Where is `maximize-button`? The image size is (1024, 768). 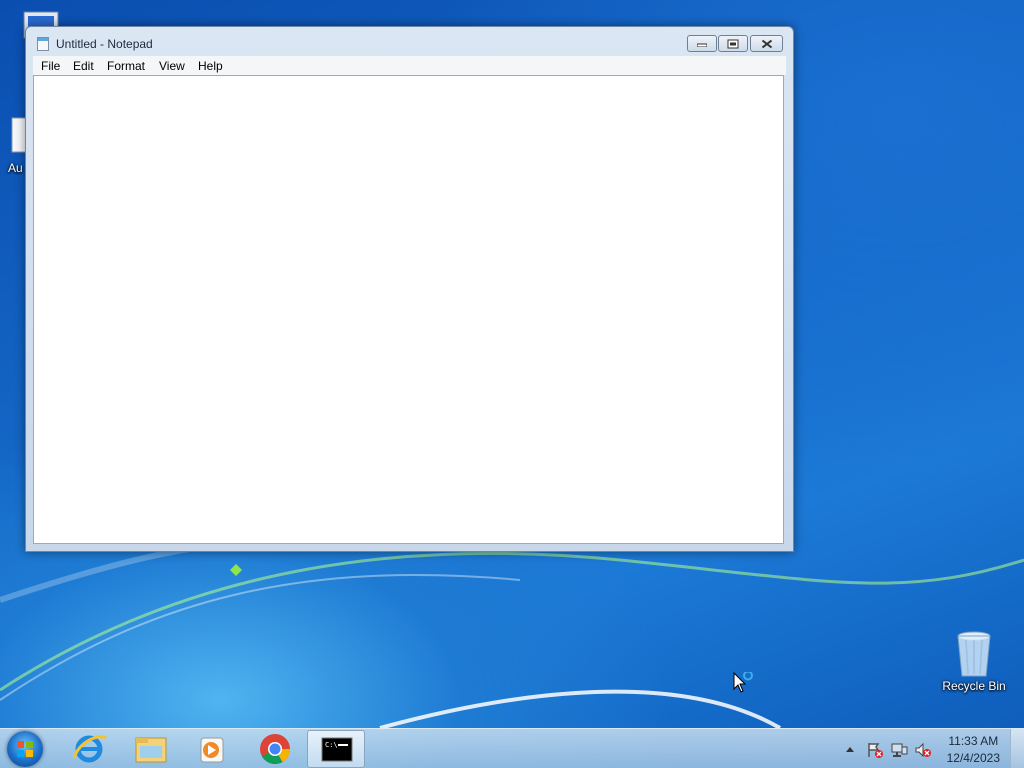
maximize-button is located at coordinates (733, 43).